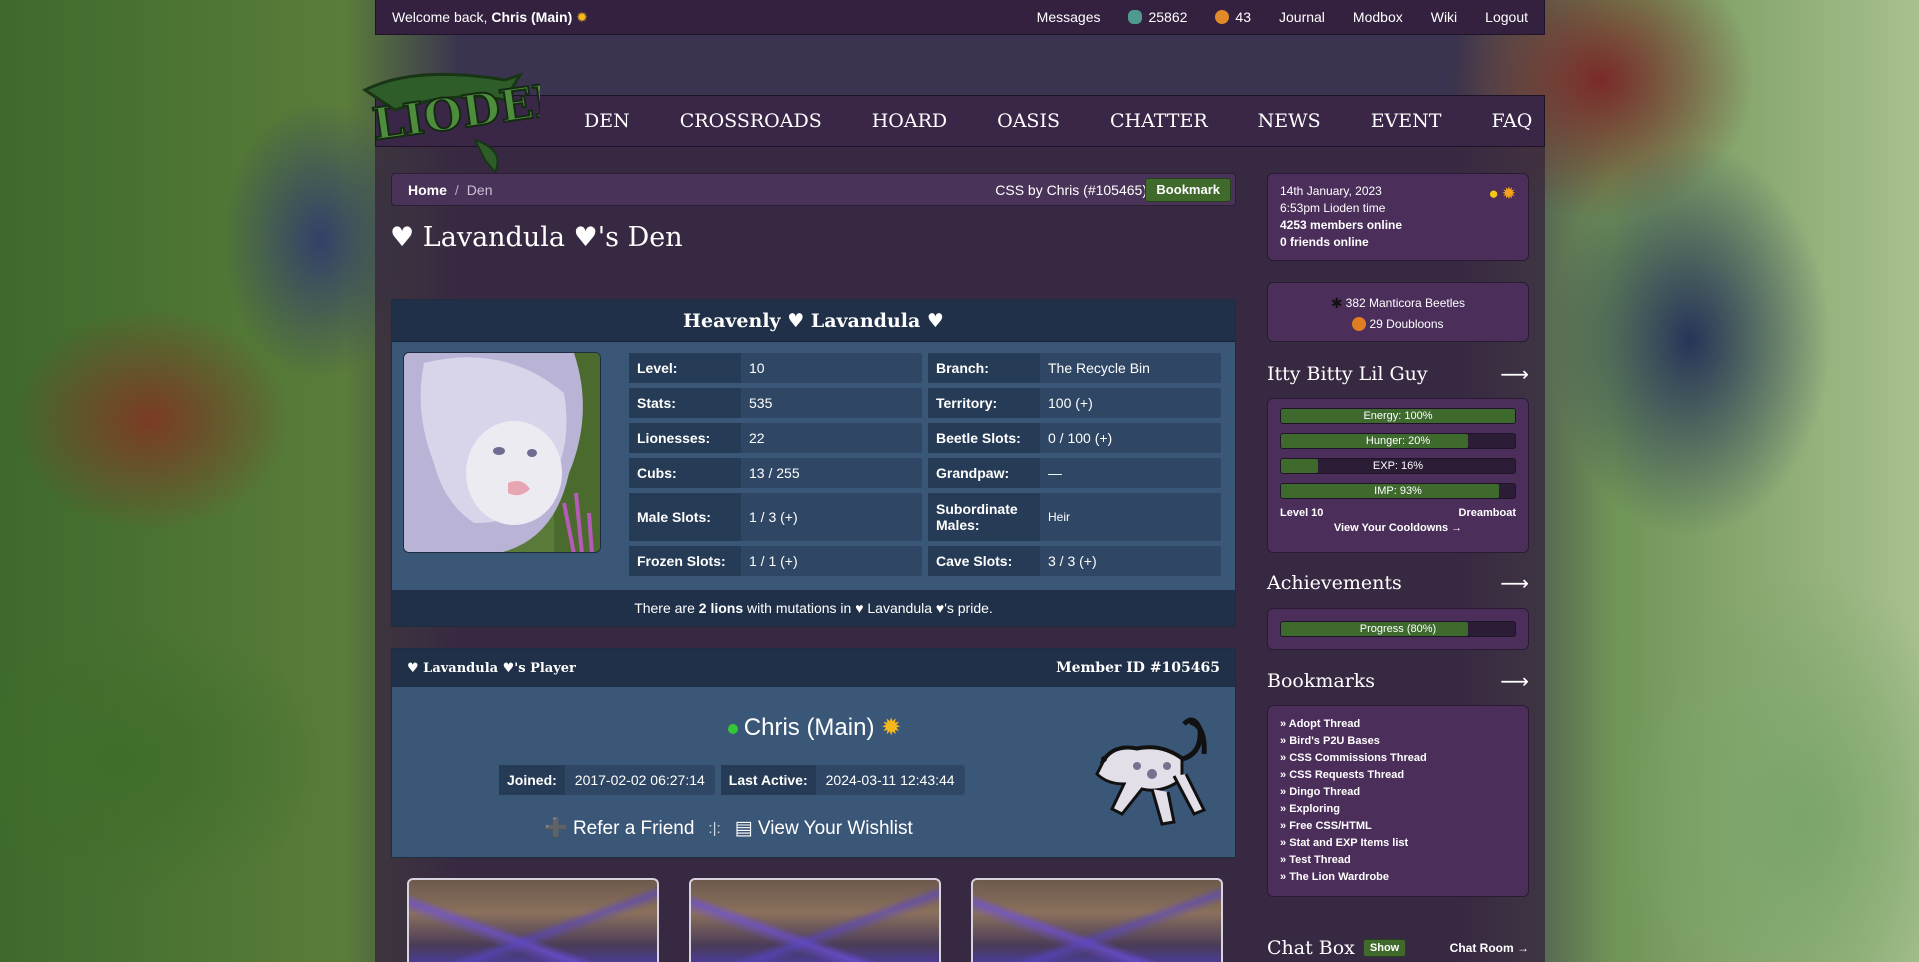  Describe the element at coordinates (1069, 17) in the screenshot. I see `messages-link: Messages` at that location.